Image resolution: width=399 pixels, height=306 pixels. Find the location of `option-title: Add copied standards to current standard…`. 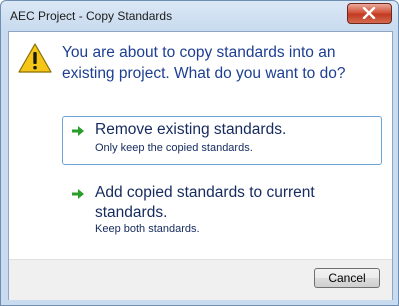

option-title: Add copied standards to current standard… is located at coordinates (205, 202).